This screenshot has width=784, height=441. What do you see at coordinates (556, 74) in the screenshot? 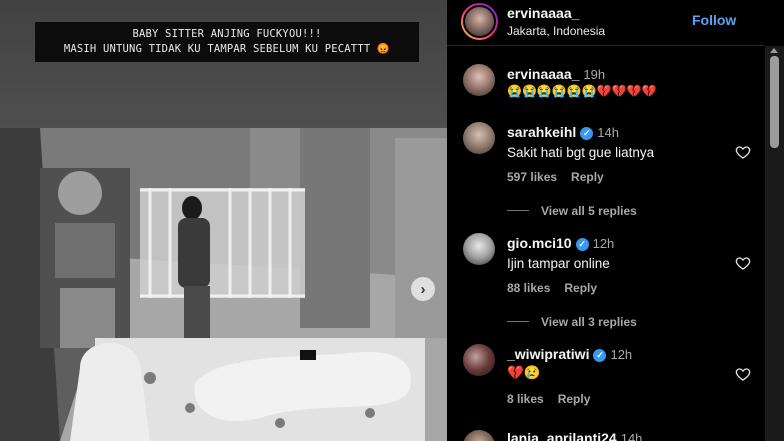
I see `comment-username: ervinaaaa_ 19h` at bounding box center [556, 74].